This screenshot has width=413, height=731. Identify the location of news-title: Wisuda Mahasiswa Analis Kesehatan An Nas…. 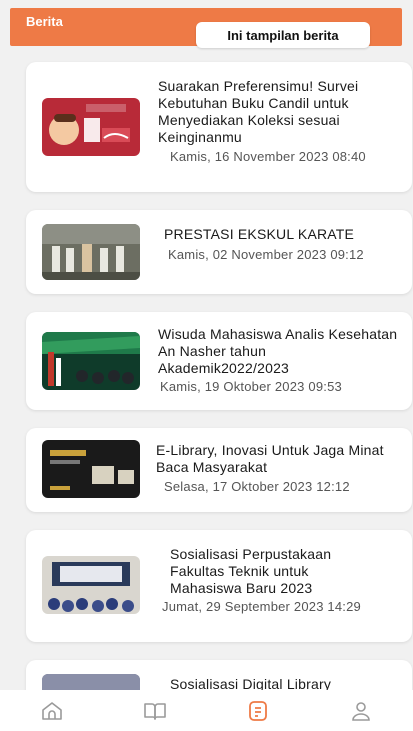
(278, 351).